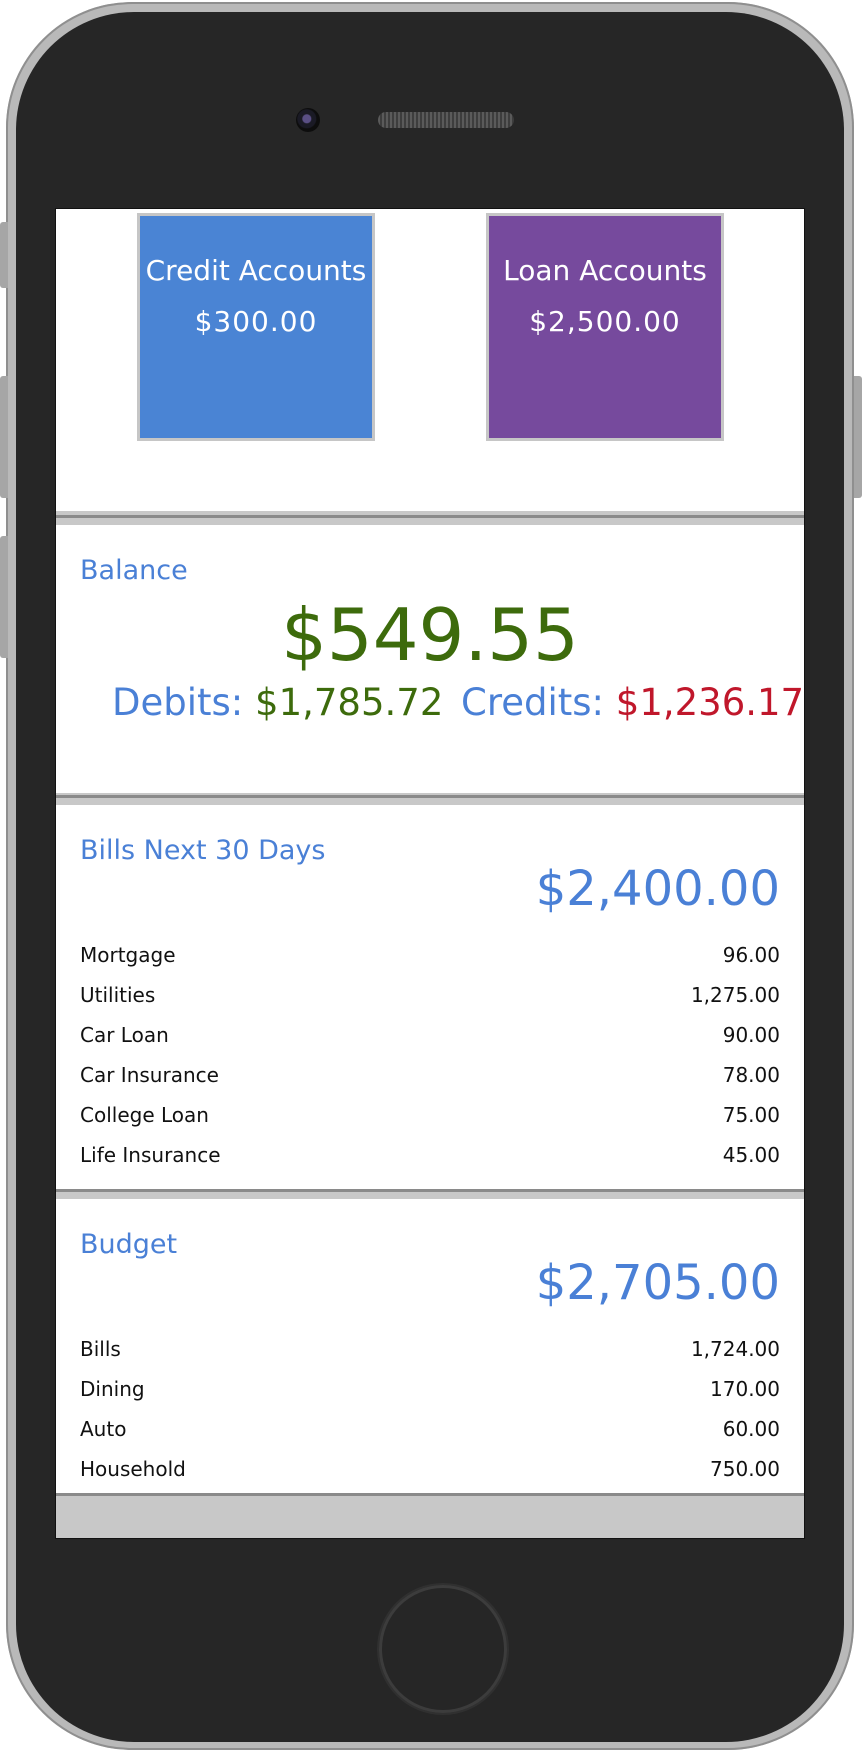 The image size is (862, 1754). What do you see at coordinates (710, 702) in the screenshot?
I see `credits-value: $1,236.17` at bounding box center [710, 702].